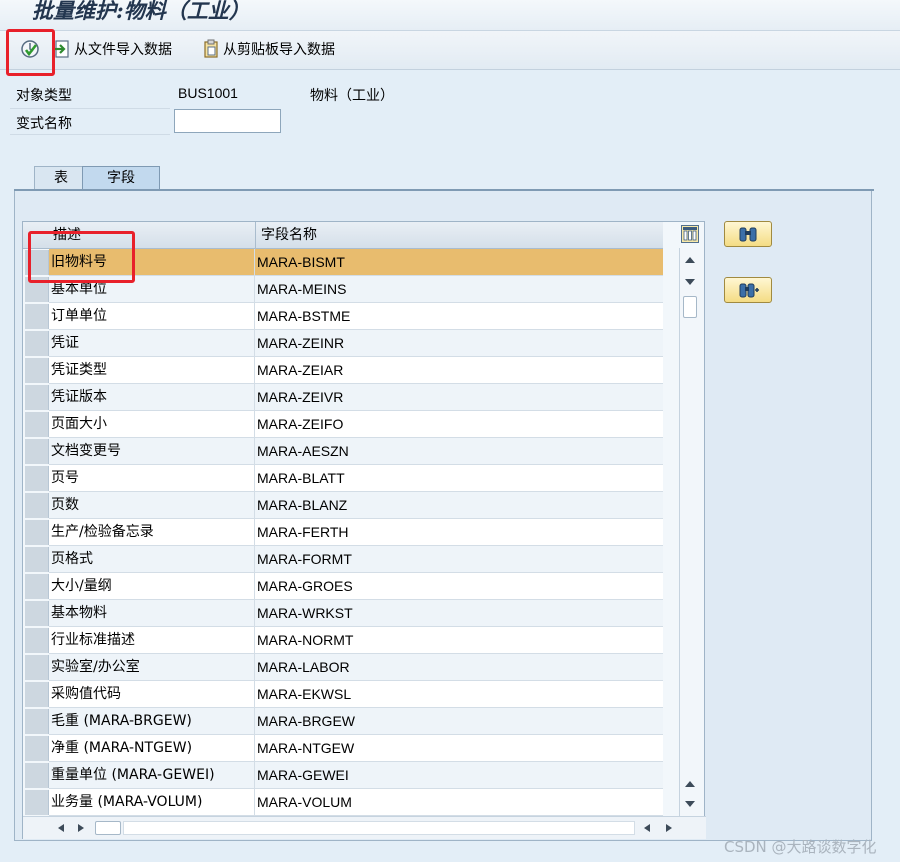 This screenshot has width=900, height=862. I want to click on binoculars-icon, so click(748, 234).